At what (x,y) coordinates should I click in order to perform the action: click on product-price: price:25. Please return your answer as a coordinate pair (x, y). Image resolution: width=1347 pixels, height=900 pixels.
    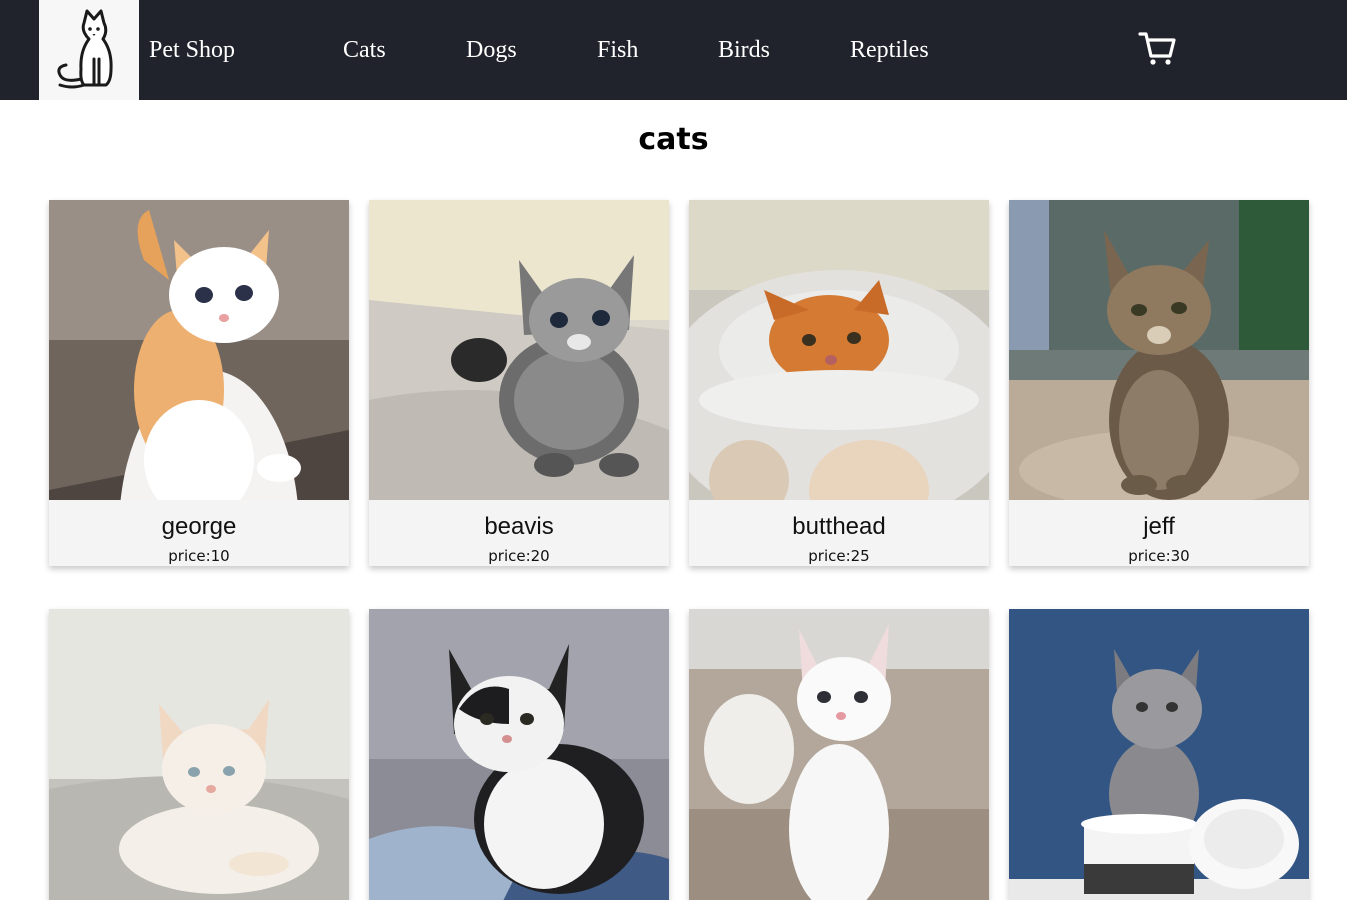
    Looking at the image, I should click on (839, 556).